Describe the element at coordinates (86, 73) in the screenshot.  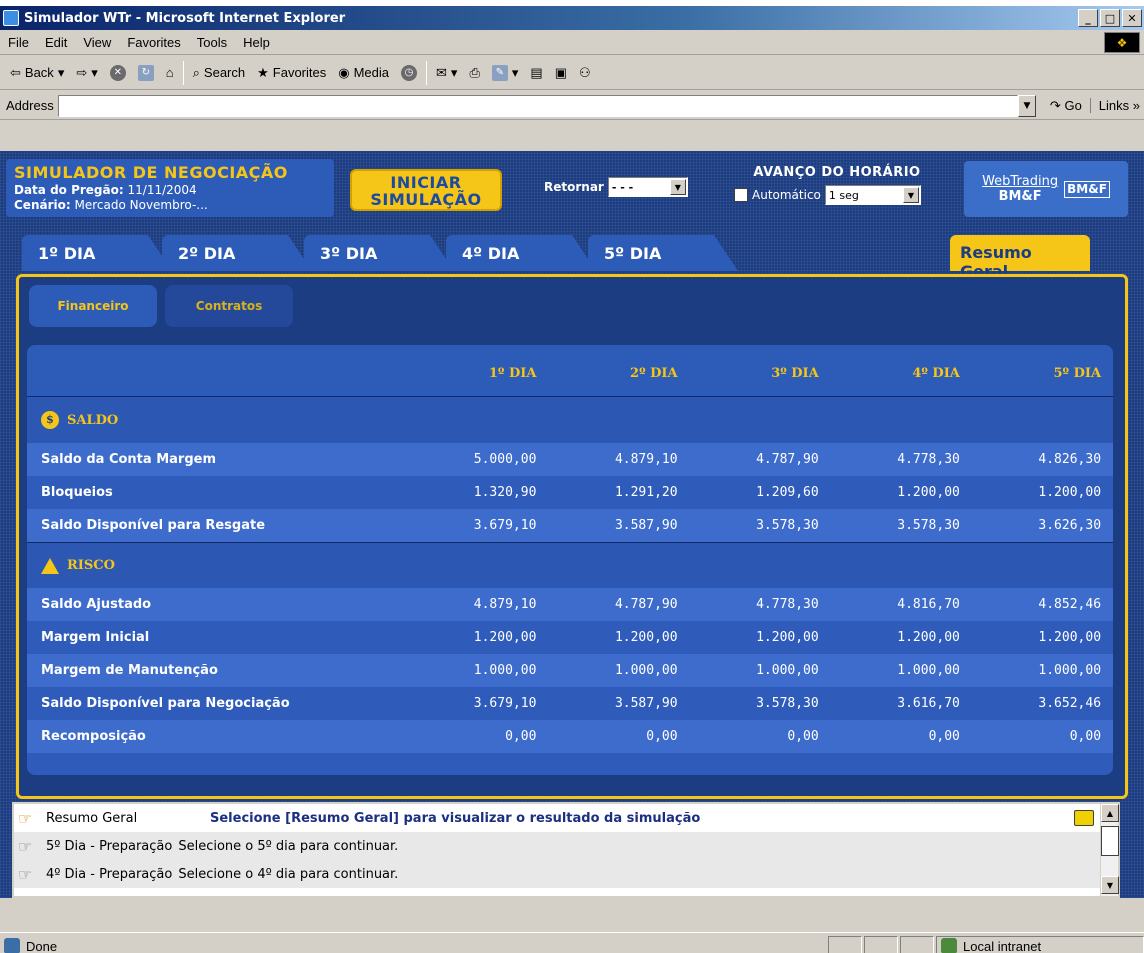
I see `forward-button: ⇨ ▾` at that location.